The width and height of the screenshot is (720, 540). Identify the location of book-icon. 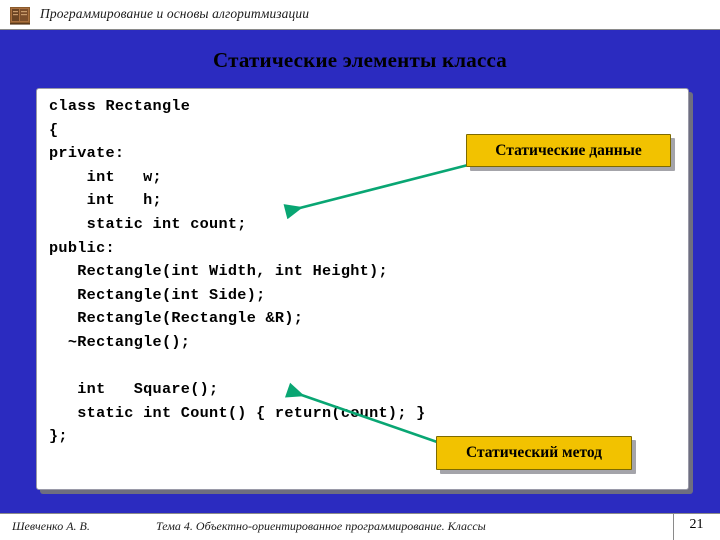
(20, 16).